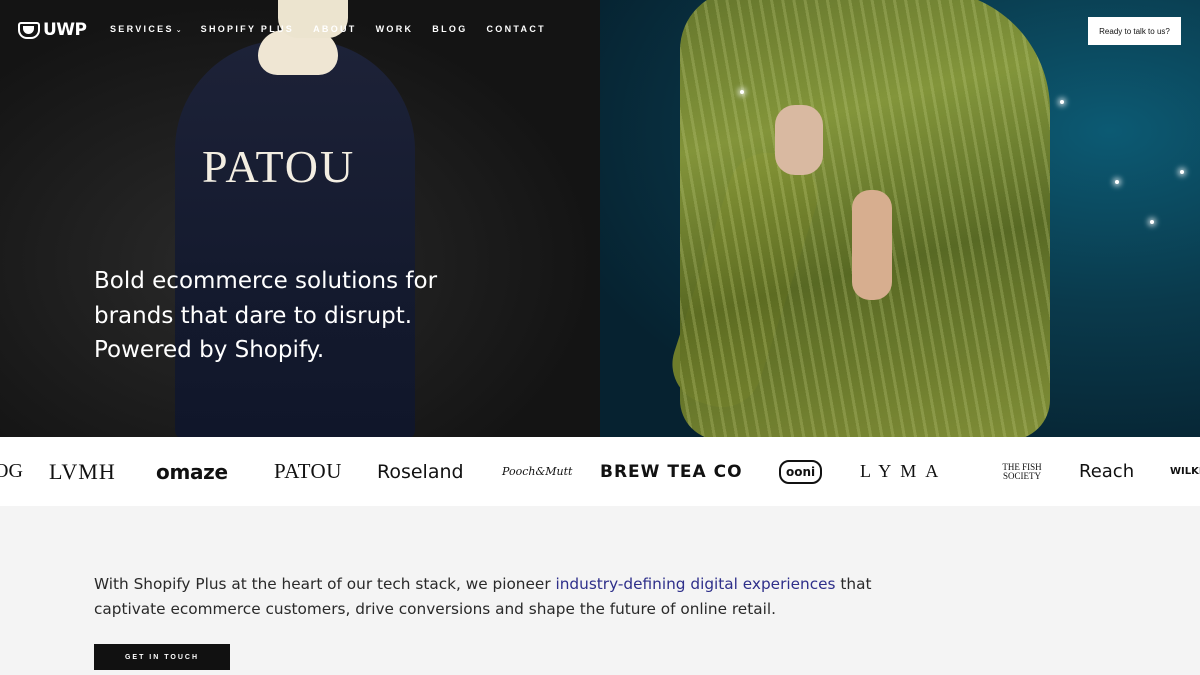 The image size is (1200, 675). What do you see at coordinates (801, 471) in the screenshot?
I see `brand-logo-ooni: ooni` at bounding box center [801, 471].